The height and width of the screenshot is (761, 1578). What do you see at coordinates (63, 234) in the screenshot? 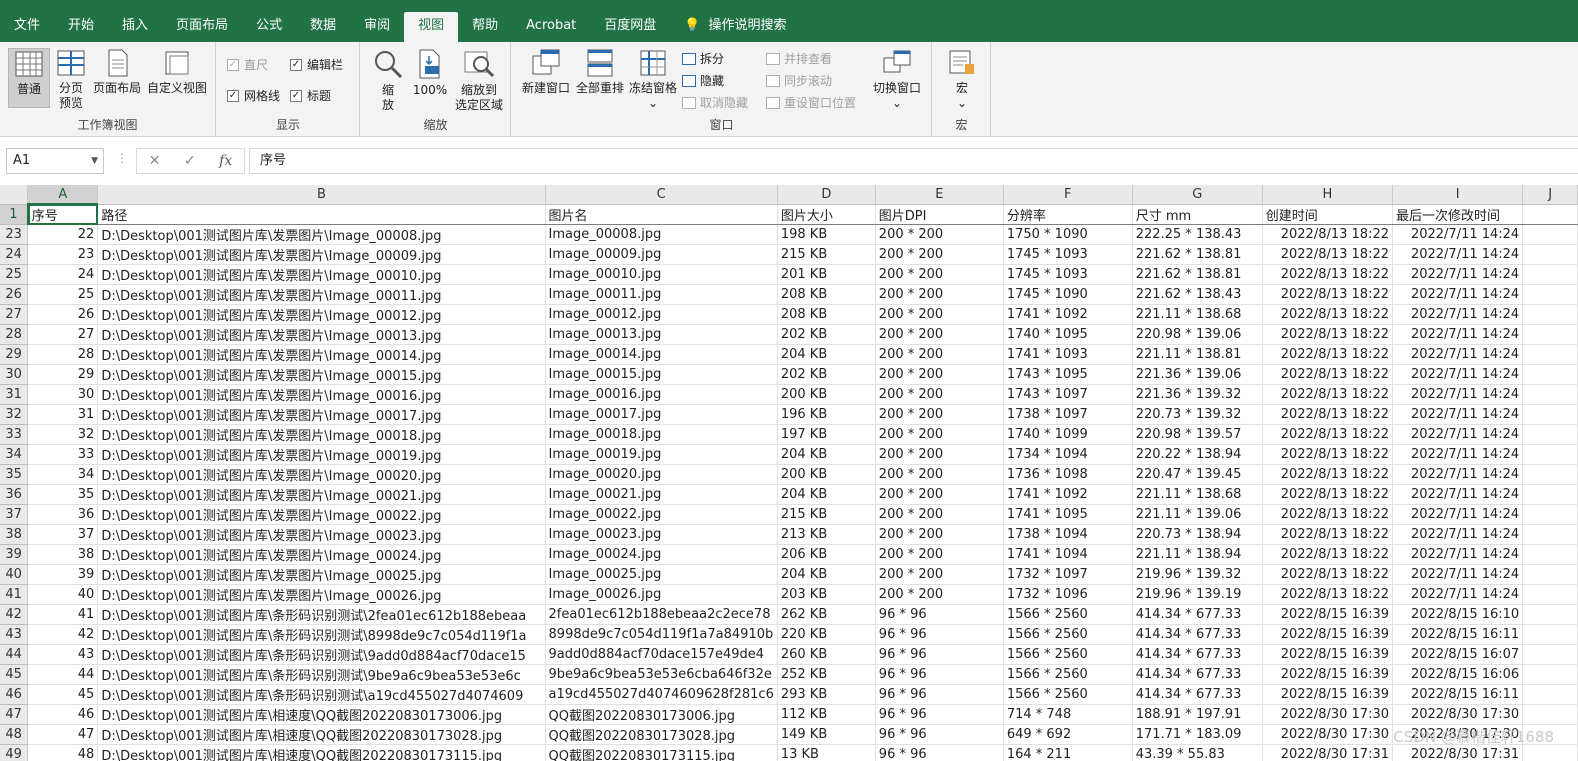
I see `table-cell: 22` at bounding box center [63, 234].